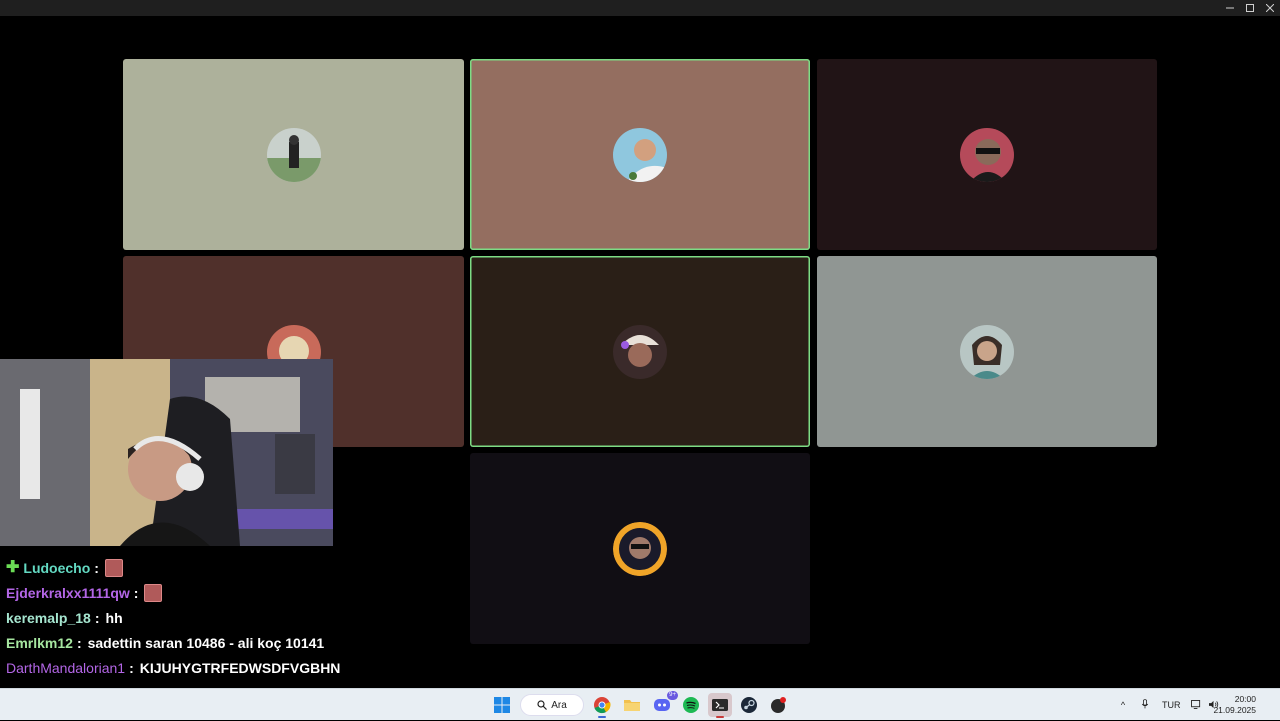  What do you see at coordinates (13, 567) in the screenshot?
I see `plus-badge-icon: ✚` at bounding box center [13, 567].